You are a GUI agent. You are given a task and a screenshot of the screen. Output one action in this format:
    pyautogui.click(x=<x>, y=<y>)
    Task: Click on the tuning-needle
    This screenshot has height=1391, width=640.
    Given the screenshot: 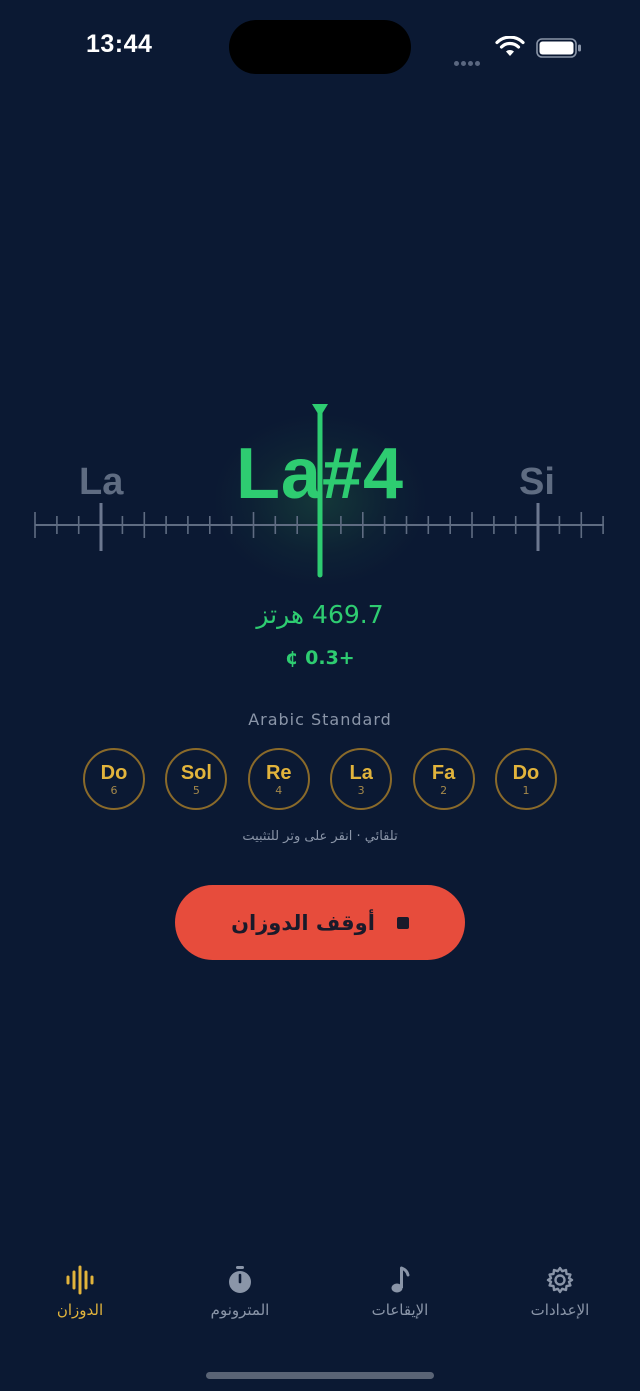 What is the action you would take?
    pyautogui.click(x=320, y=491)
    